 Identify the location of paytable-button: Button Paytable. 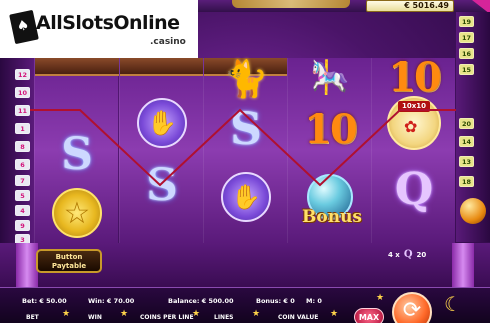
(69, 261).